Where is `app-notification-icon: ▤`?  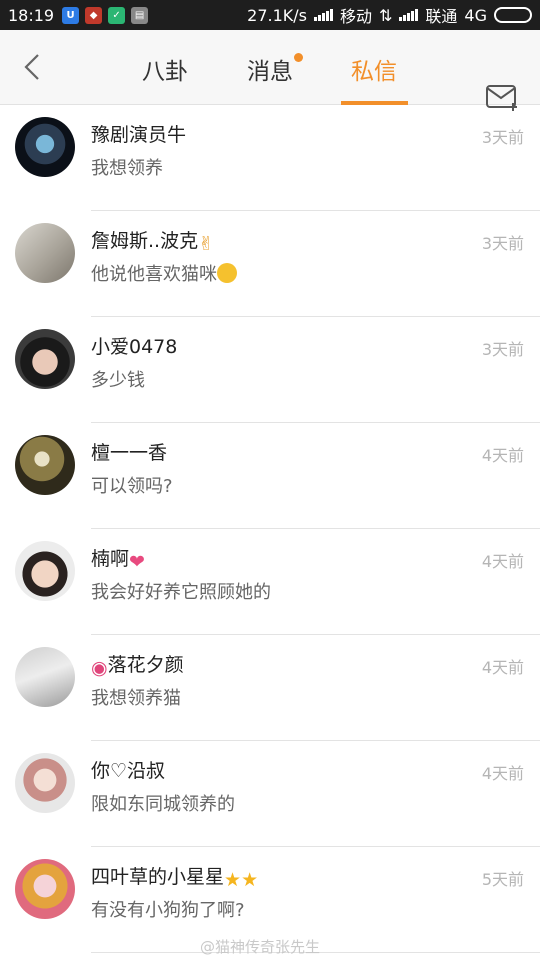
app-notification-icon: ▤ is located at coordinates (140, 15).